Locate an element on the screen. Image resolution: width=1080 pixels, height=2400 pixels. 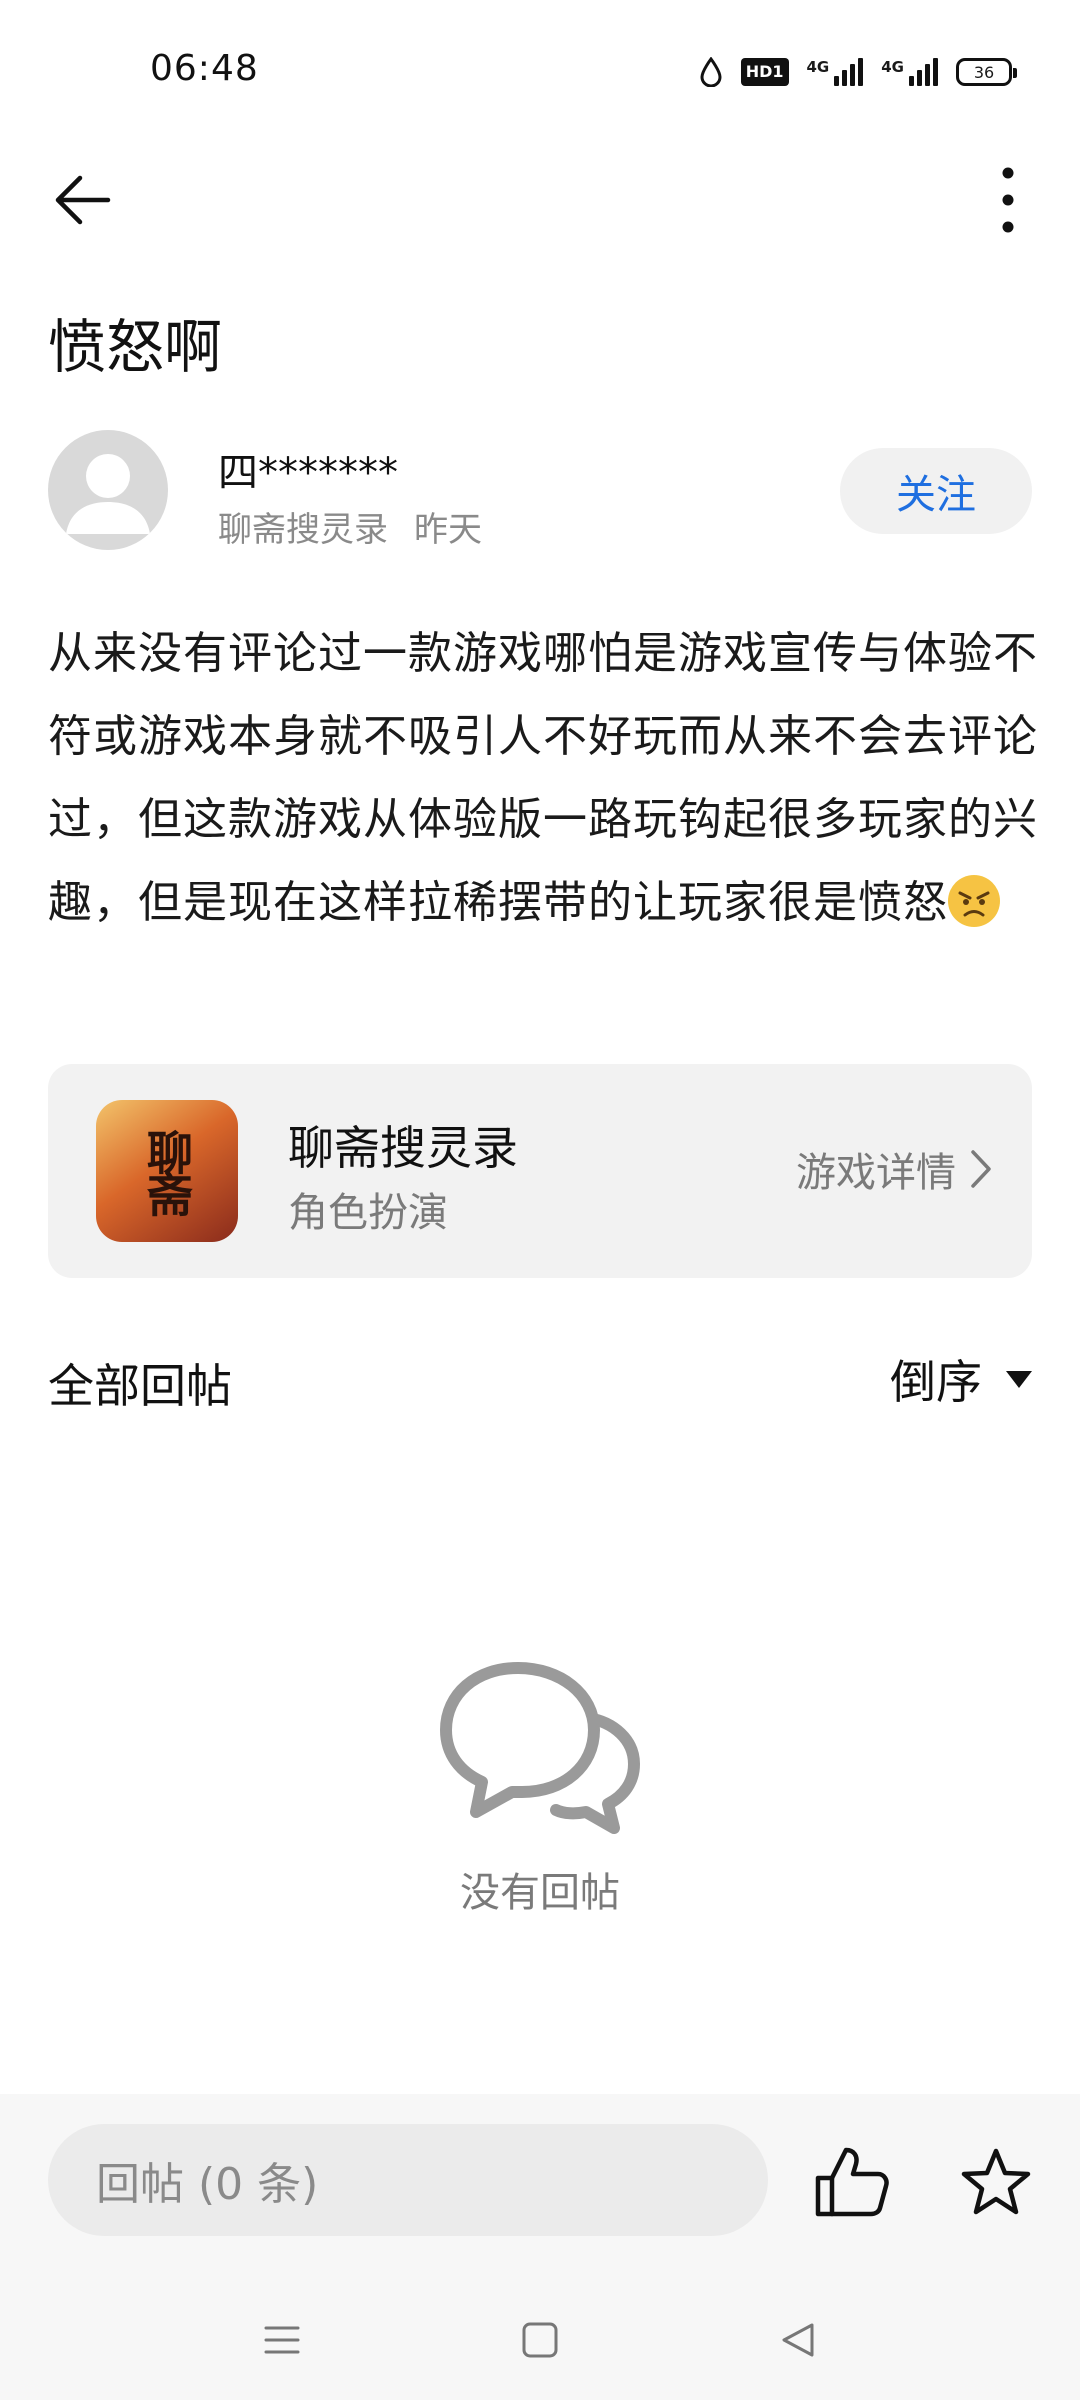
hd-badge: HD1 is located at coordinates (764, 72).